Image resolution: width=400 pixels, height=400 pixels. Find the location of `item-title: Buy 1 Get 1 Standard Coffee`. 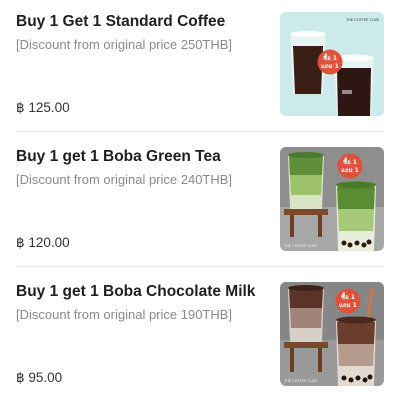

item-title: Buy 1 Get 1 Standard Coffee is located at coordinates (121, 21).